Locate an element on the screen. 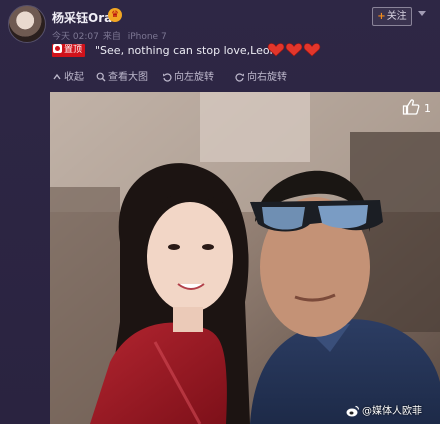  source-prefix: 来自 is located at coordinates (111, 37).